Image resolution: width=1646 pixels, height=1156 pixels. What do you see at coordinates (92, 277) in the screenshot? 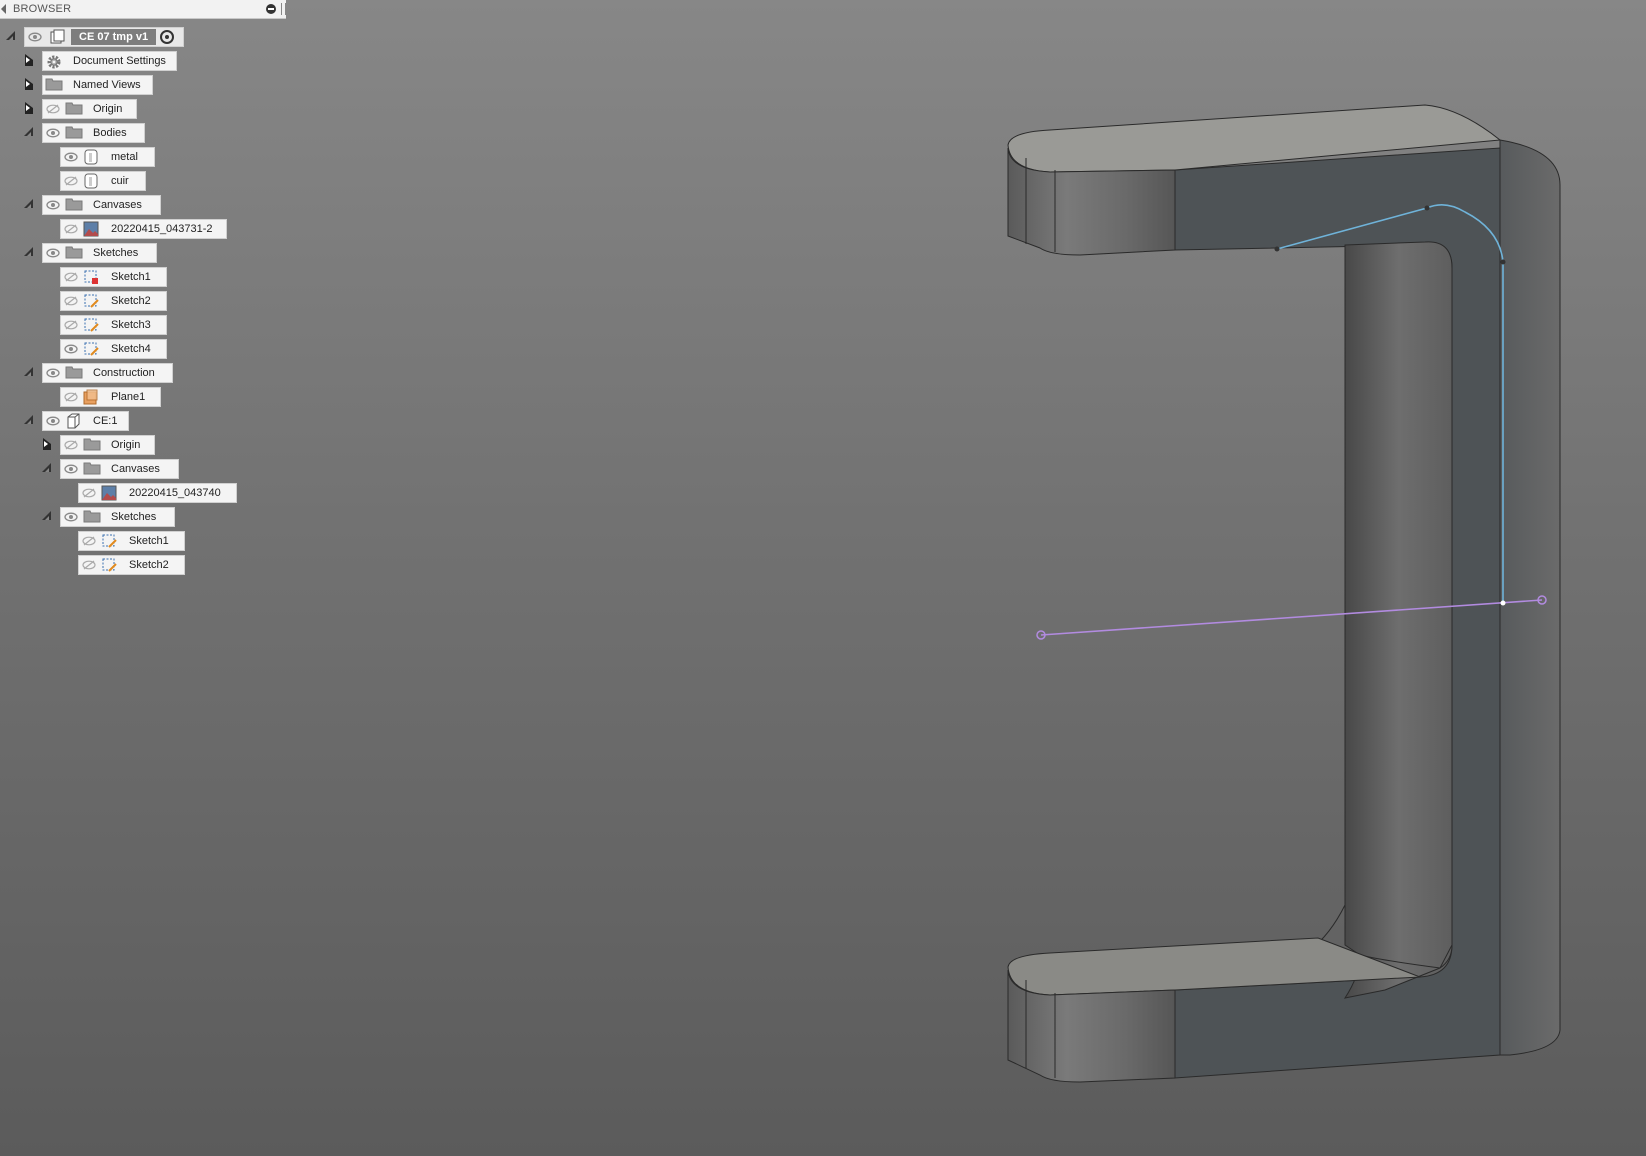
I see `sketch-locked-icon` at bounding box center [92, 277].